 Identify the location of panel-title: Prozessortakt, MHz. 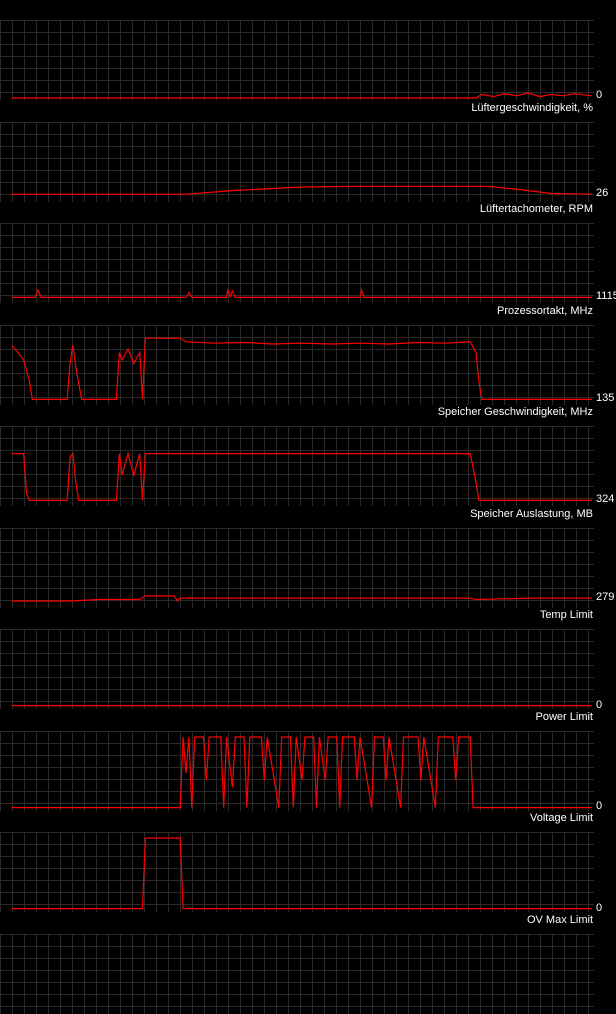
(545, 310).